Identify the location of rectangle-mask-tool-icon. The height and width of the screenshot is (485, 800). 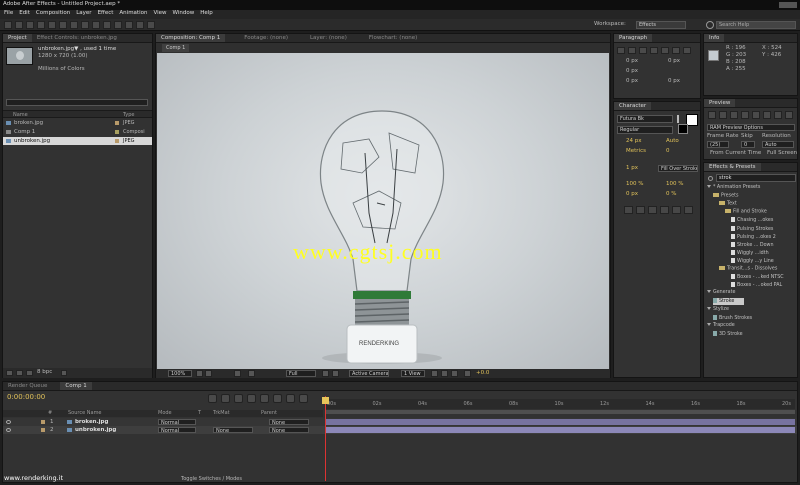
(74, 25).